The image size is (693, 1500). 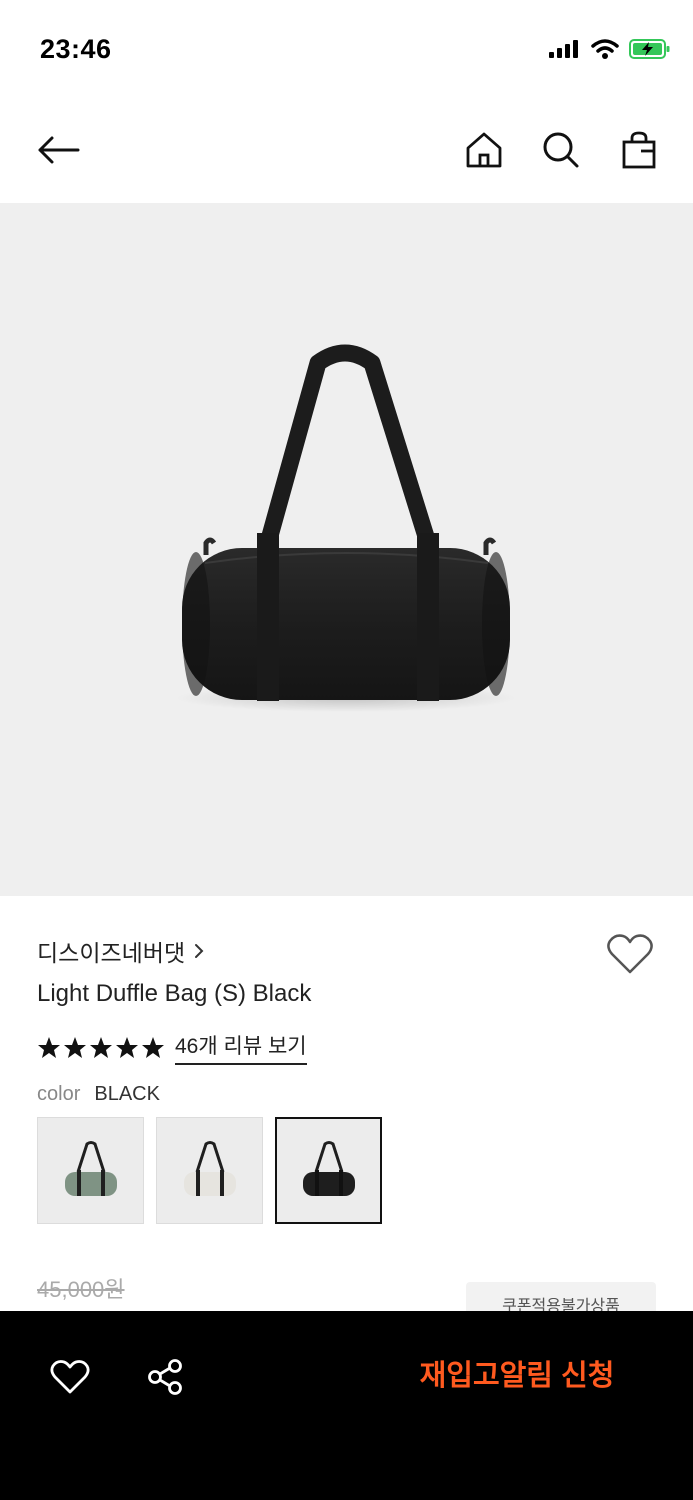 What do you see at coordinates (174, 993) in the screenshot?
I see `product-name: Light Duffle Bag (S) Black` at bounding box center [174, 993].